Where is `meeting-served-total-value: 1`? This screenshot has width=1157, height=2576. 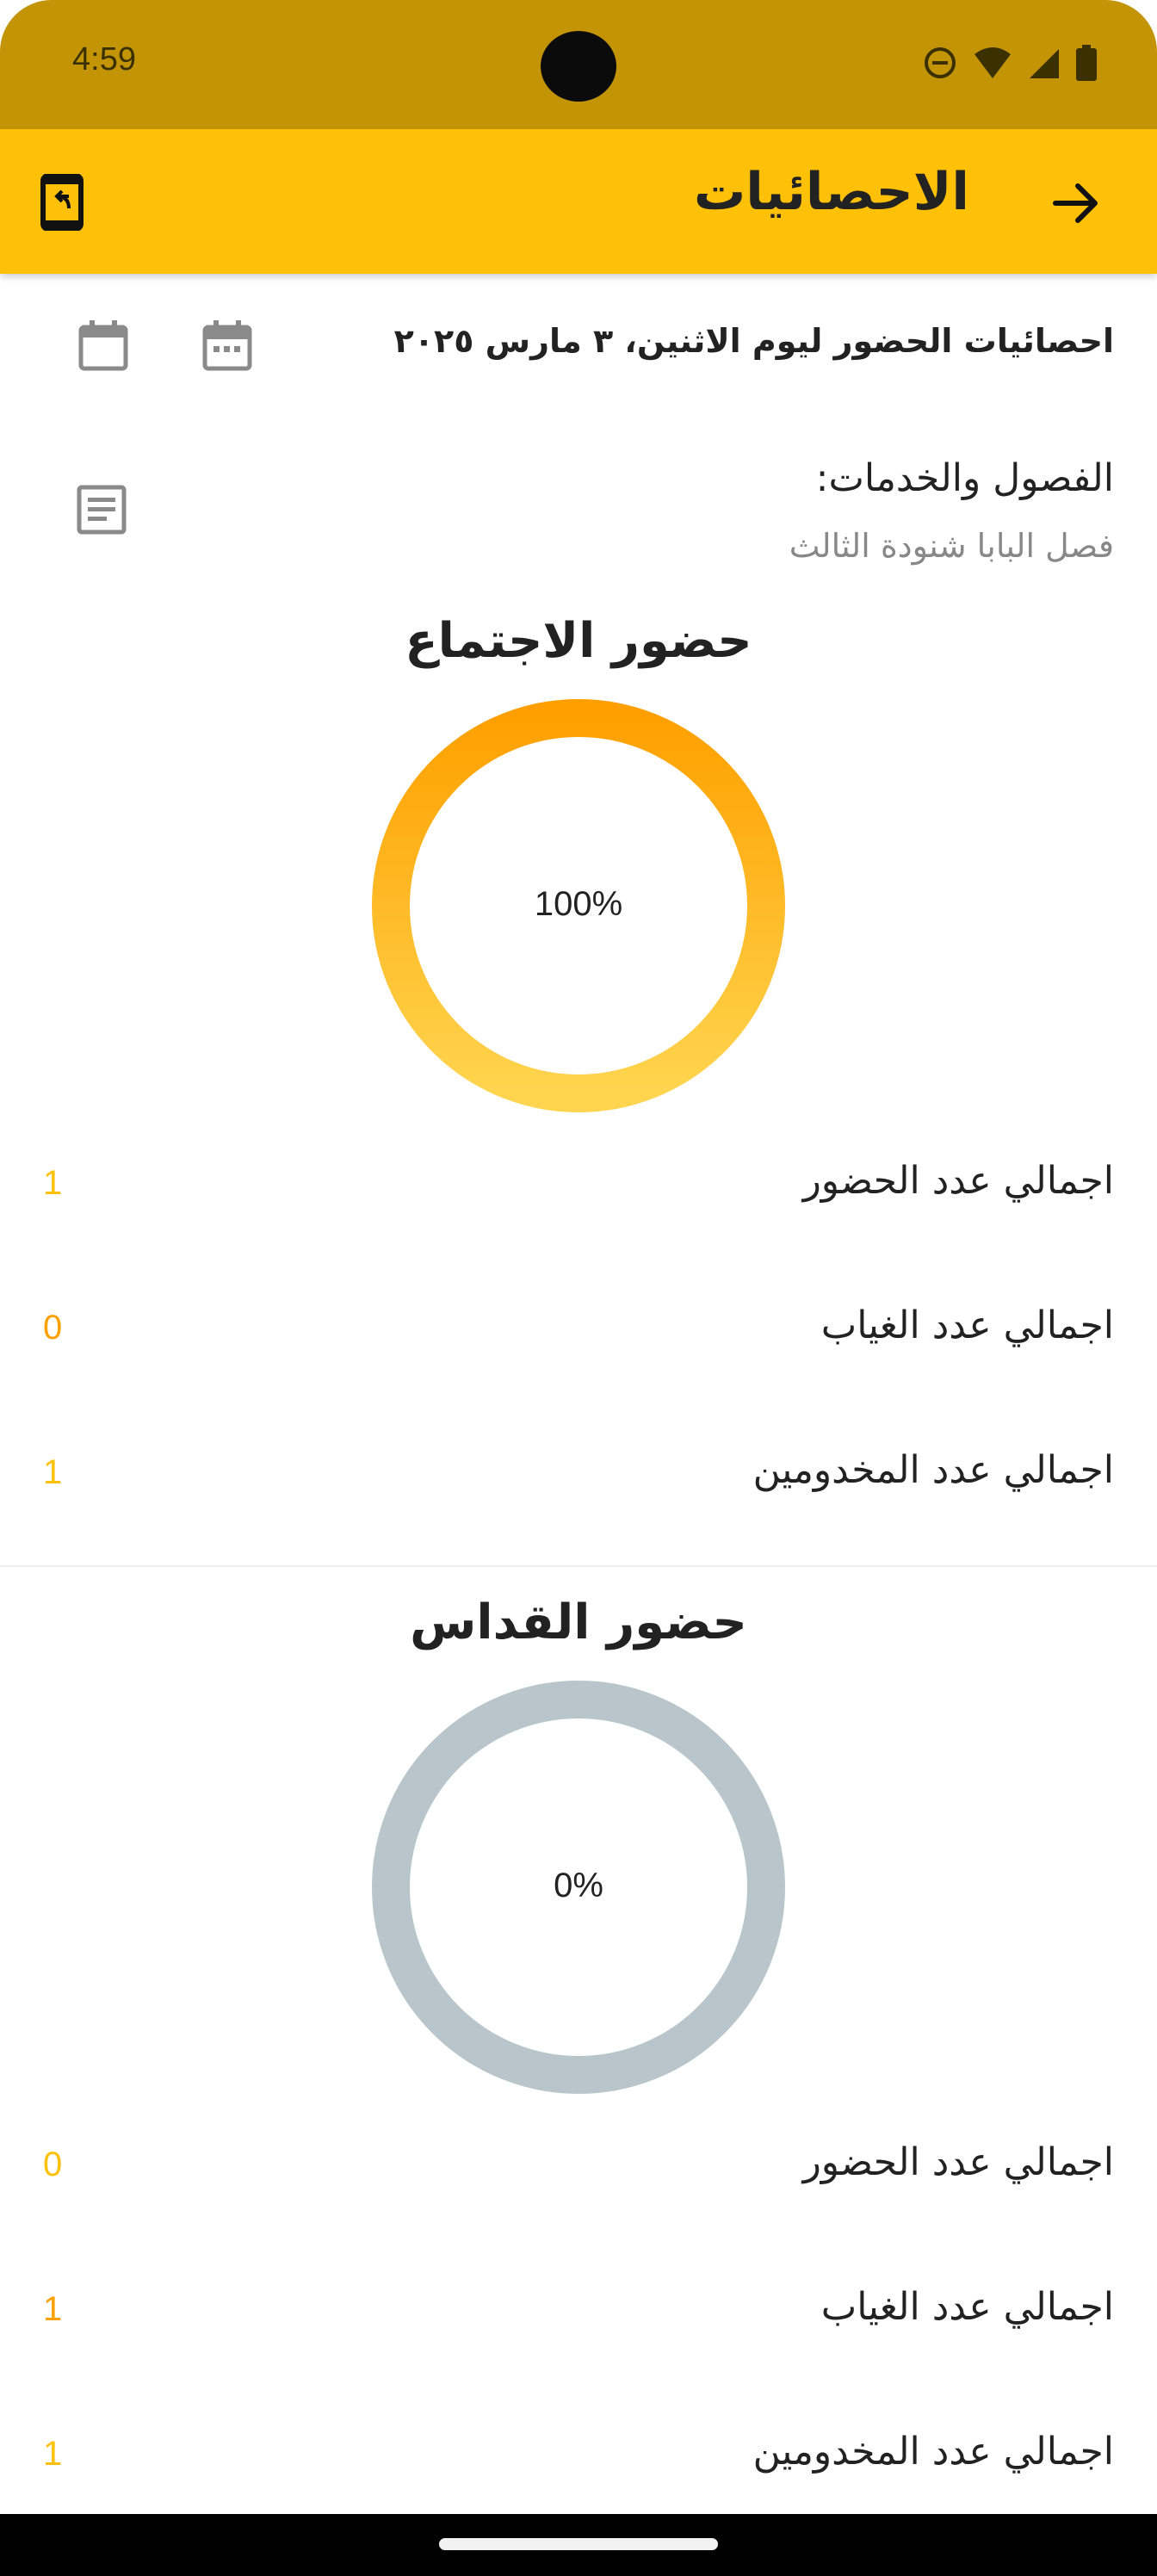 meeting-served-total-value: 1 is located at coordinates (53, 1472).